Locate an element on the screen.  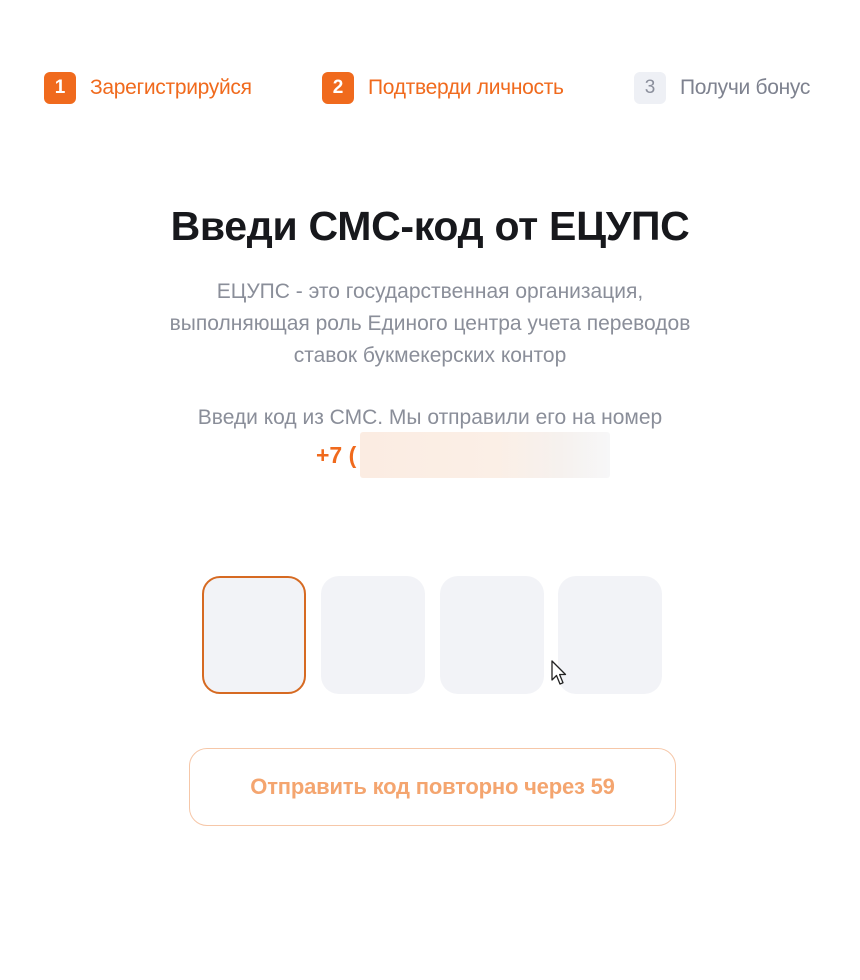
phone-number-redaction is located at coordinates (485, 455).